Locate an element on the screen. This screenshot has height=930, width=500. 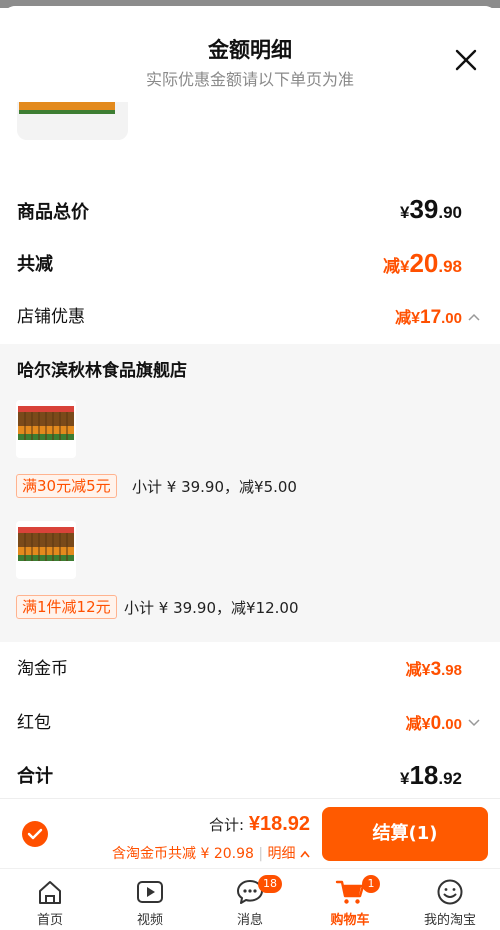
goods-total-row: 商品总价 ¥39.90 is located at coordinates (250, 212).